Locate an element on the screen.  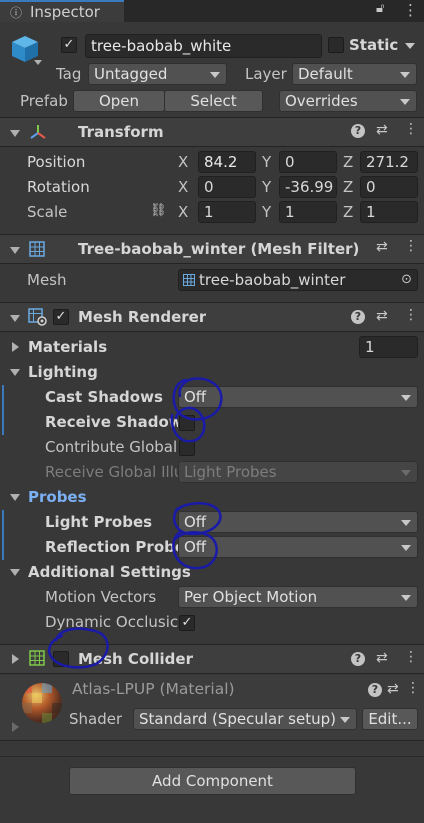
prefab-select-button: Select is located at coordinates (213, 101).